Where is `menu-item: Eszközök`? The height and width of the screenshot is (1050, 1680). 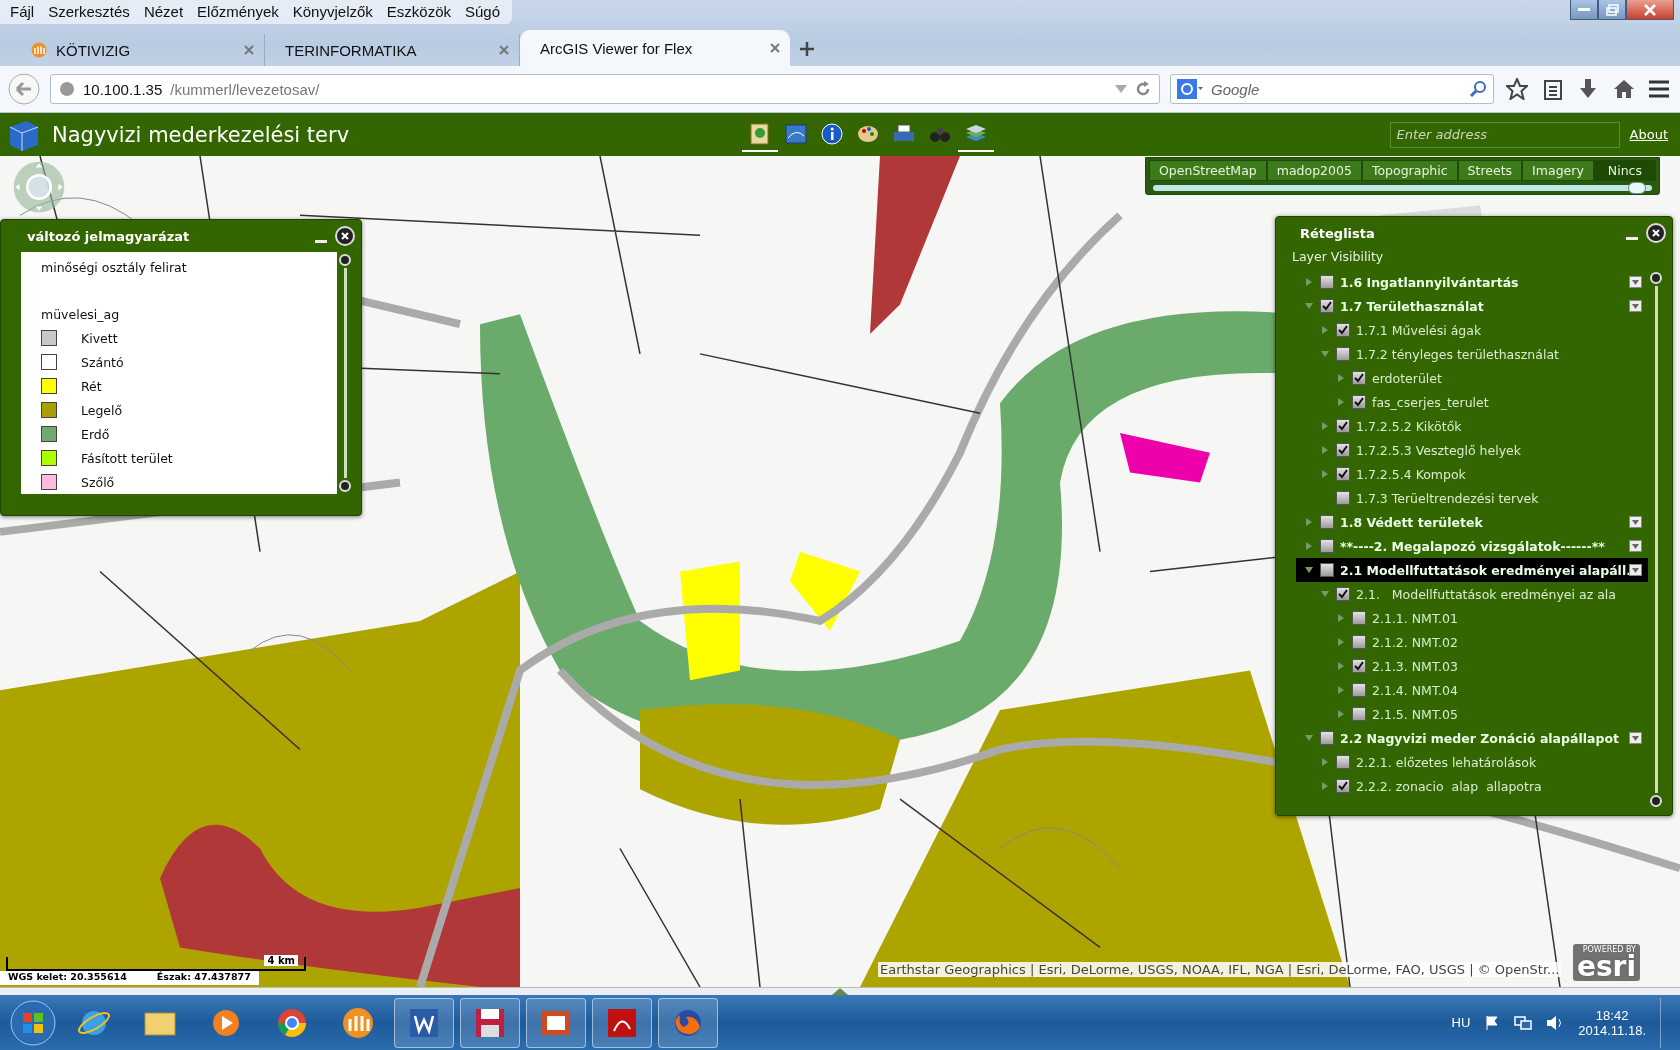 menu-item: Eszközök is located at coordinates (418, 11).